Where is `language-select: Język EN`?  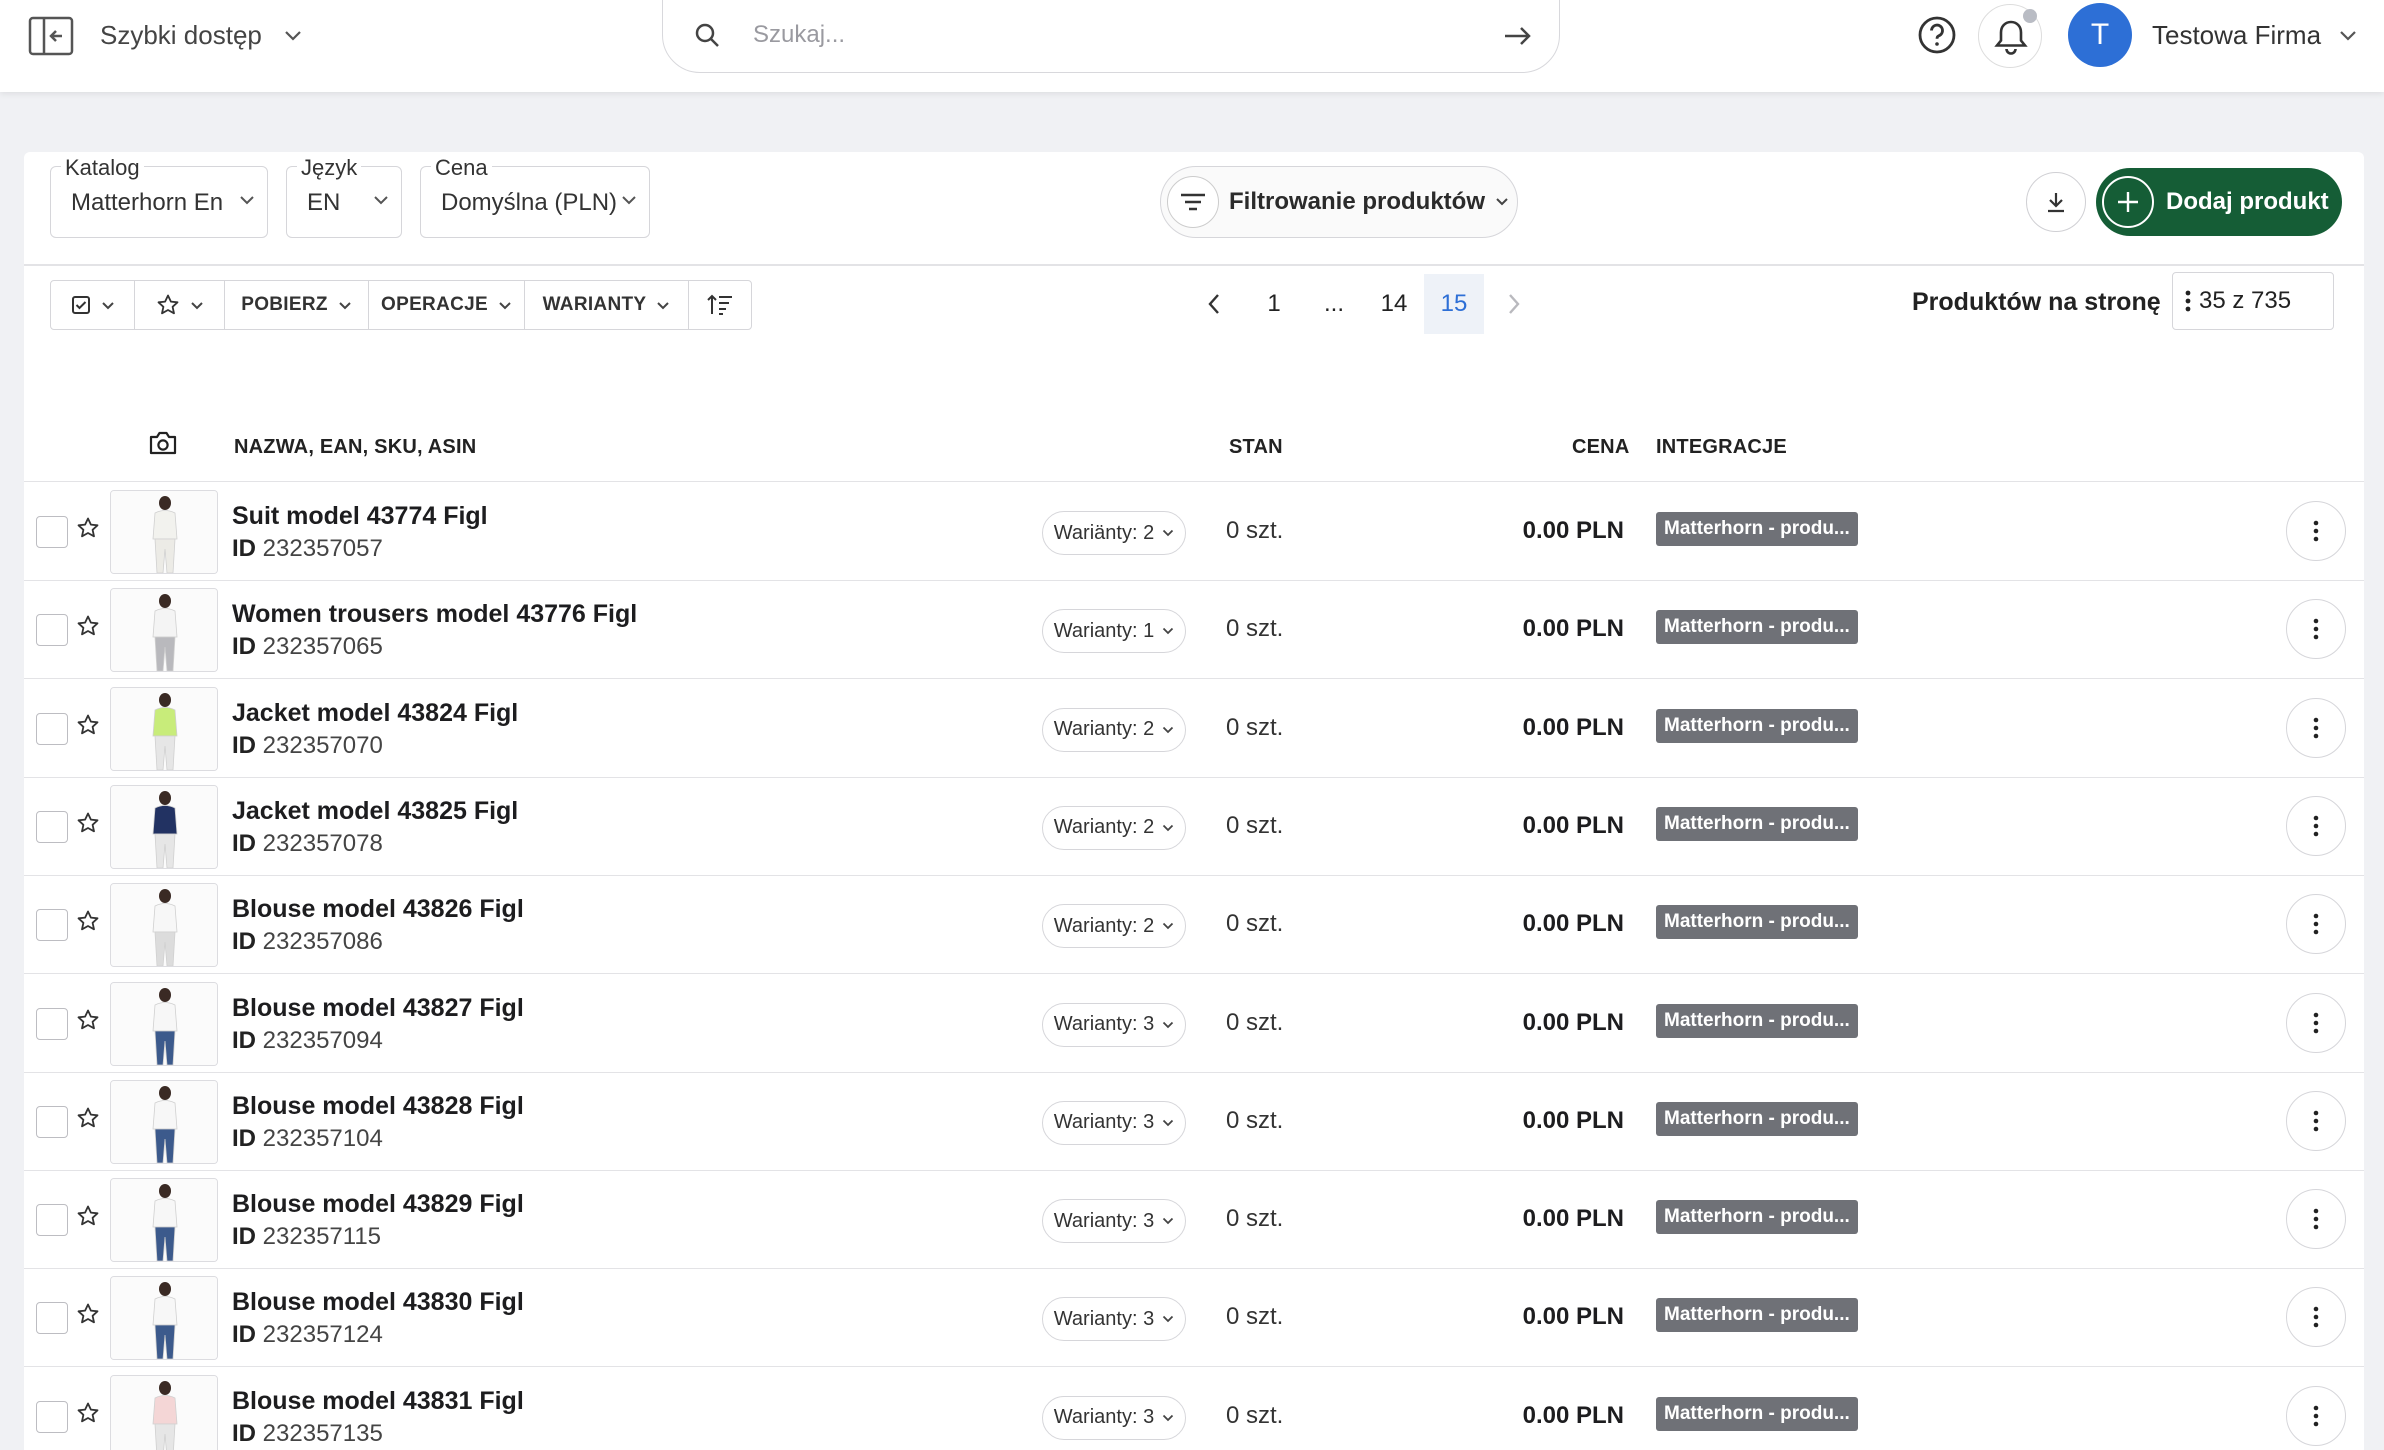
language-select: Język EN is located at coordinates (344, 196).